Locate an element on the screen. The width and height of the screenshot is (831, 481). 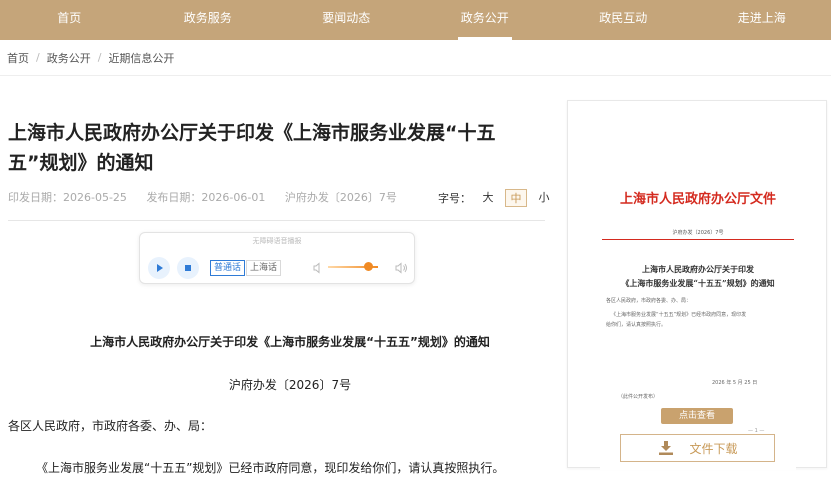
volume-slider-handle is located at coordinates (368, 266).